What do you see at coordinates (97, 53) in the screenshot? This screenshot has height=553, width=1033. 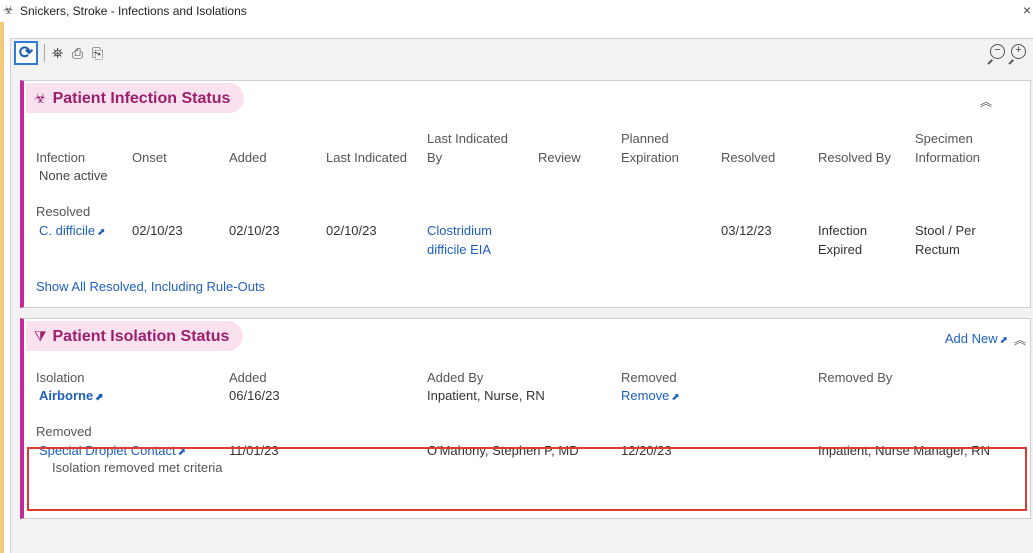 I see `copy-icon: ⎘` at bounding box center [97, 53].